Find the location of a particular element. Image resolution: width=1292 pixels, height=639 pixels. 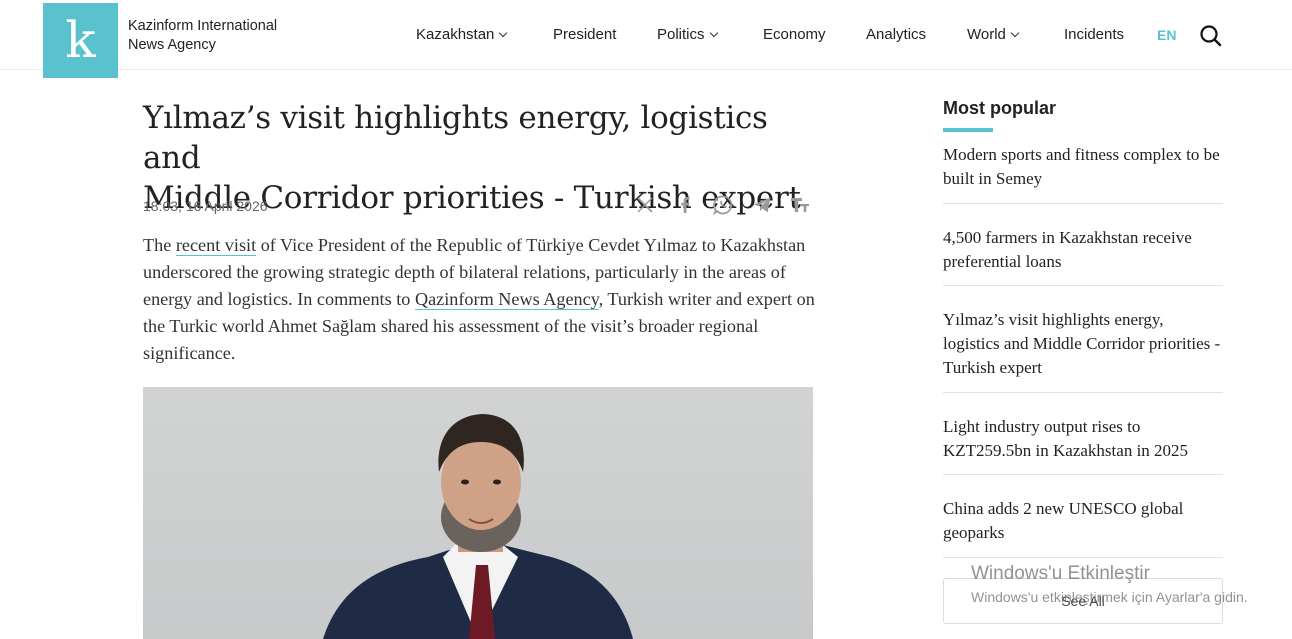

activation-watermark-title: Windows'u Etkinleştir is located at coordinates (1060, 573).